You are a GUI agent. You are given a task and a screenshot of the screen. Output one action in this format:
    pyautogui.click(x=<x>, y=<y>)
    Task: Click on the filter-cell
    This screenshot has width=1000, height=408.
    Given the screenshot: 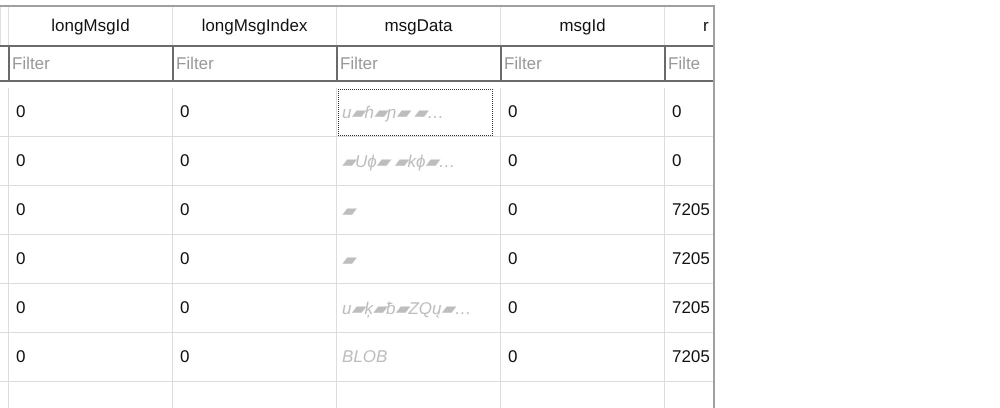 What is the action you would take?
    pyautogui.click(x=4, y=63)
    